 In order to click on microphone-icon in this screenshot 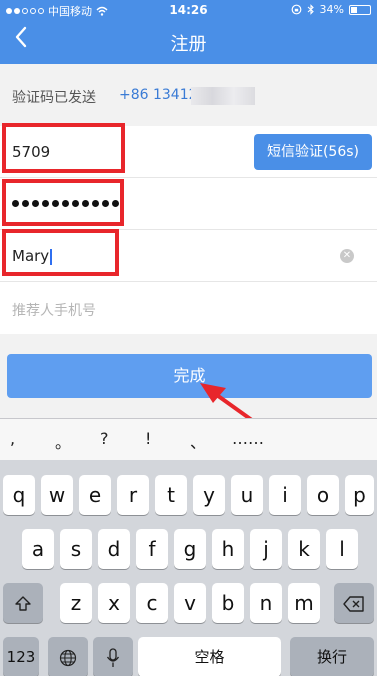, I will do `click(113, 657)`.